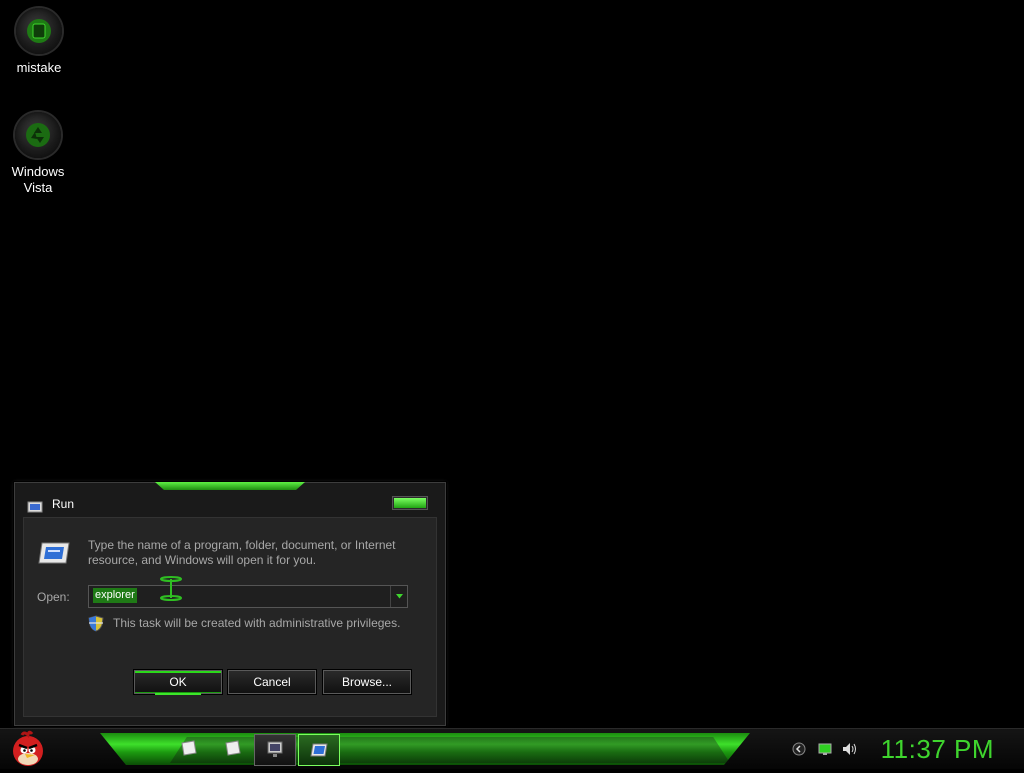 The height and width of the screenshot is (773, 1024). Describe the element at coordinates (398, 596) in the screenshot. I see `chevron-down-icon` at that location.